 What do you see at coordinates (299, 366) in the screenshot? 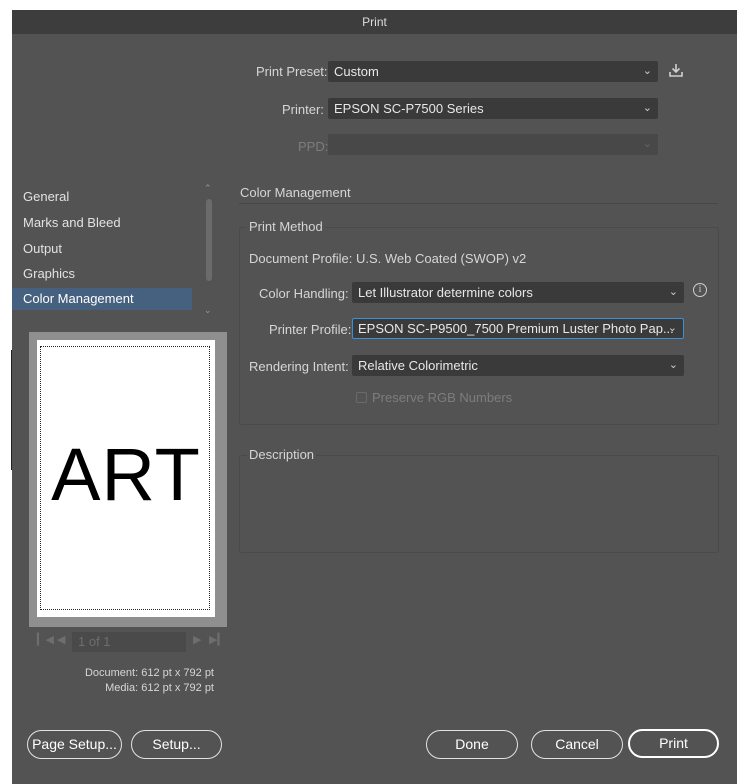
I see `rendering-intent-label: Rendering Intent:` at bounding box center [299, 366].